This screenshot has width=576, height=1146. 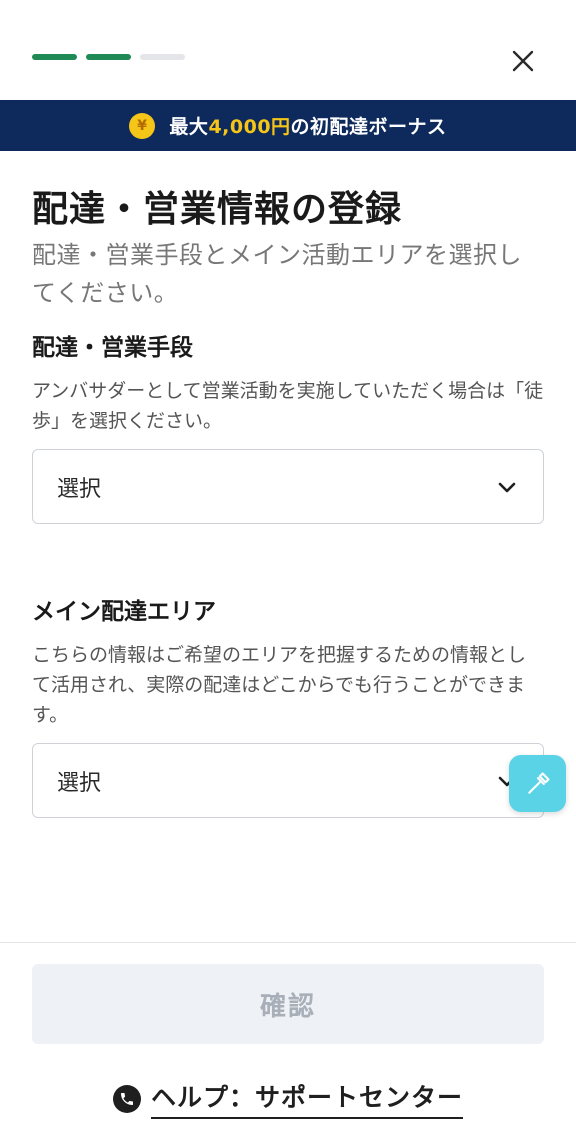 What do you see at coordinates (288, 780) in the screenshot?
I see `main-area-select: 選択` at bounding box center [288, 780].